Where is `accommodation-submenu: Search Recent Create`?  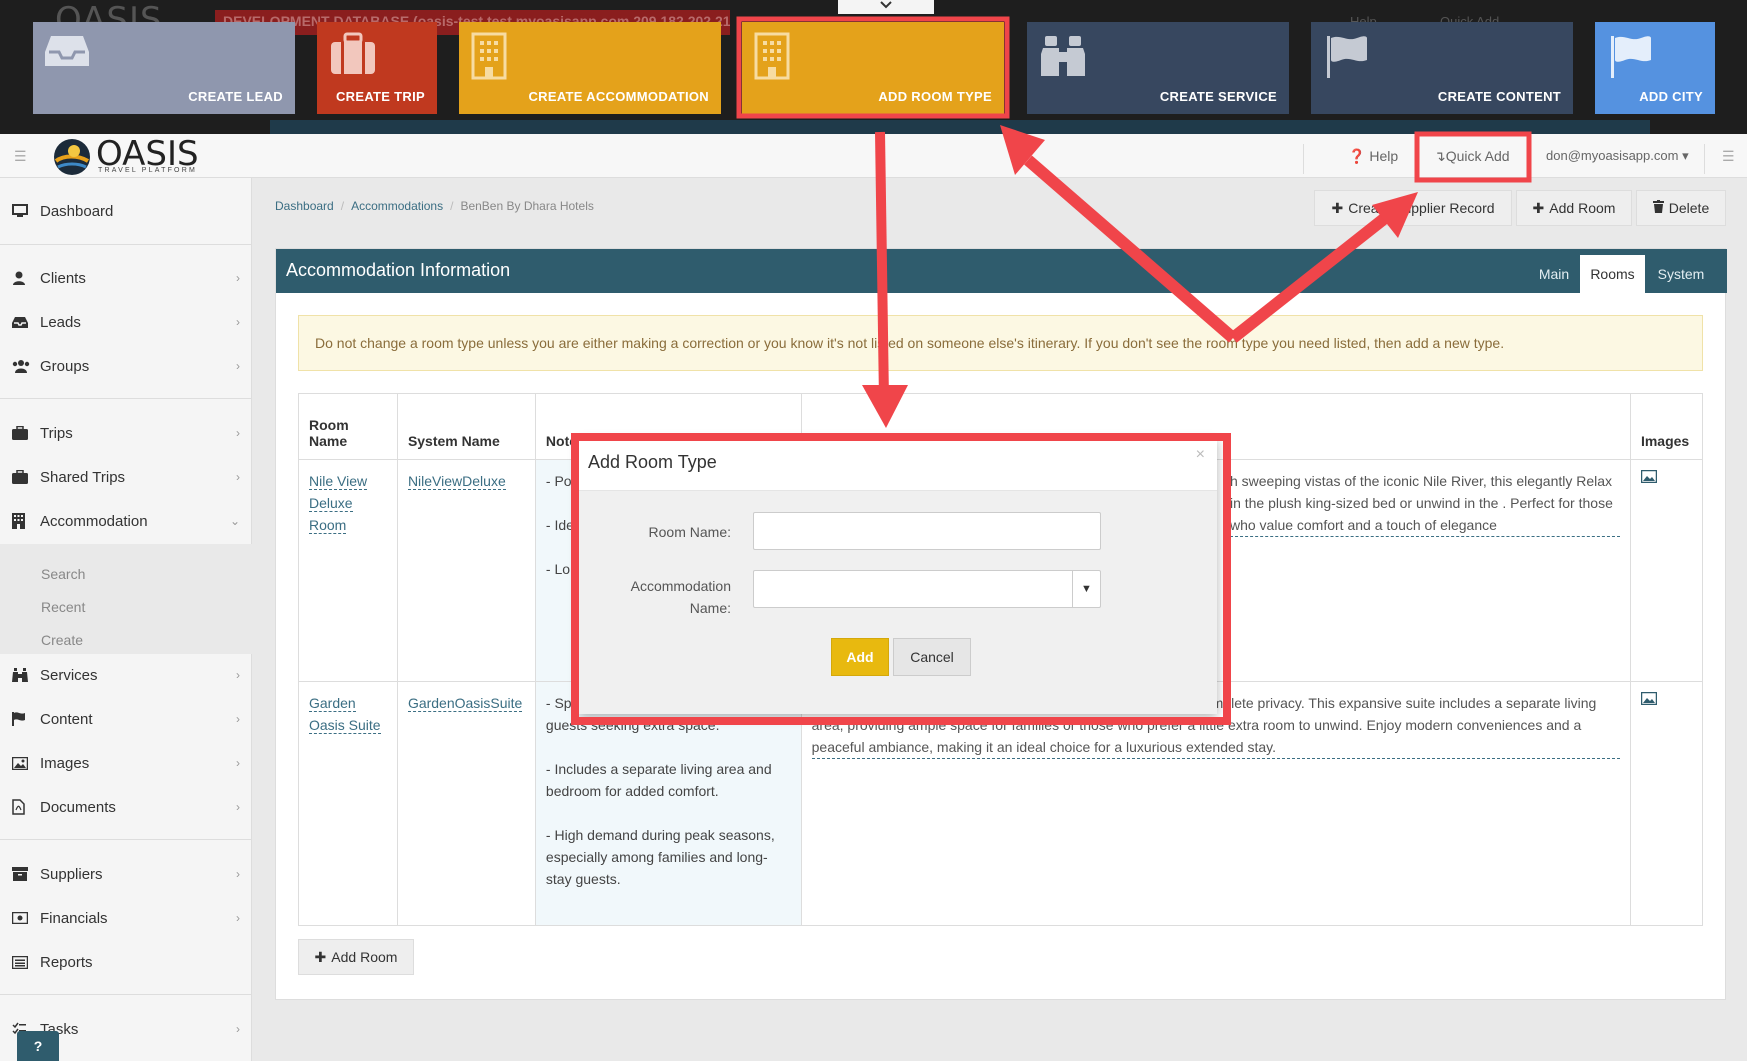
accommodation-submenu: Search Recent Create is located at coordinates (126, 599).